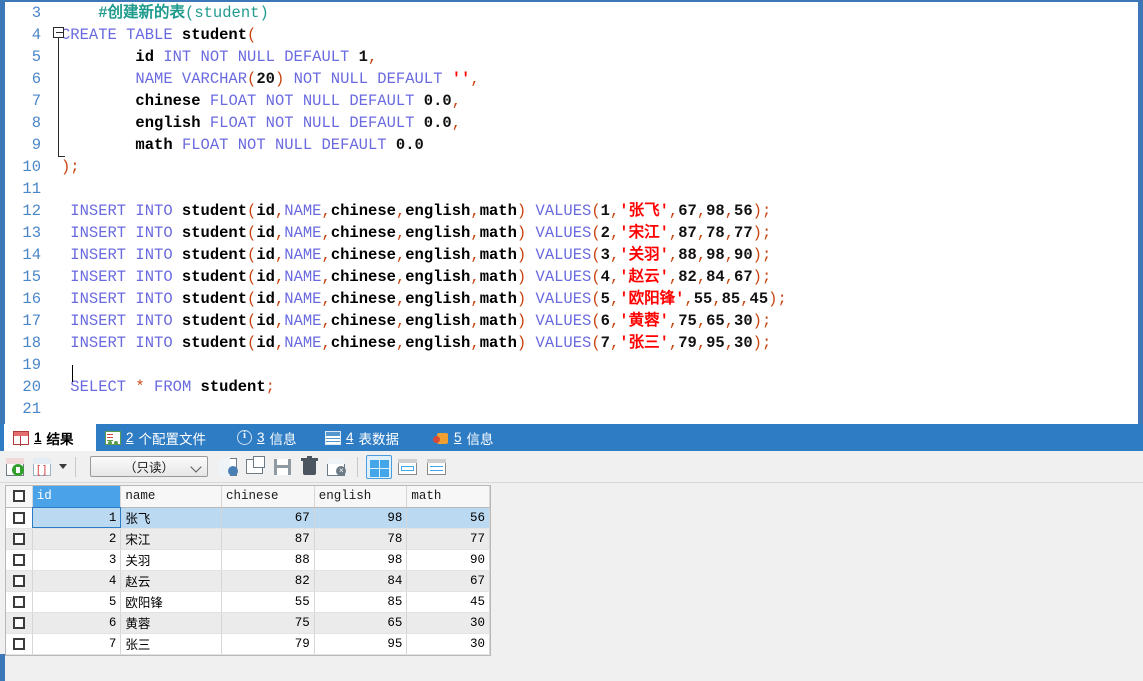  Describe the element at coordinates (310, 467) in the screenshot. I see `delete-button` at that location.